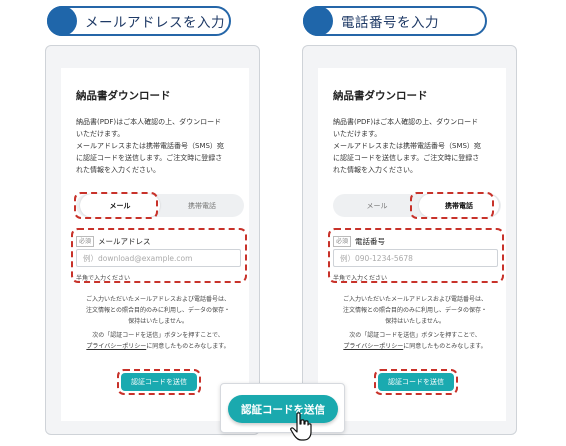 This screenshot has height=446, width=566. I want to click on header-phone-input: 電話番号を入力, so click(395, 21).